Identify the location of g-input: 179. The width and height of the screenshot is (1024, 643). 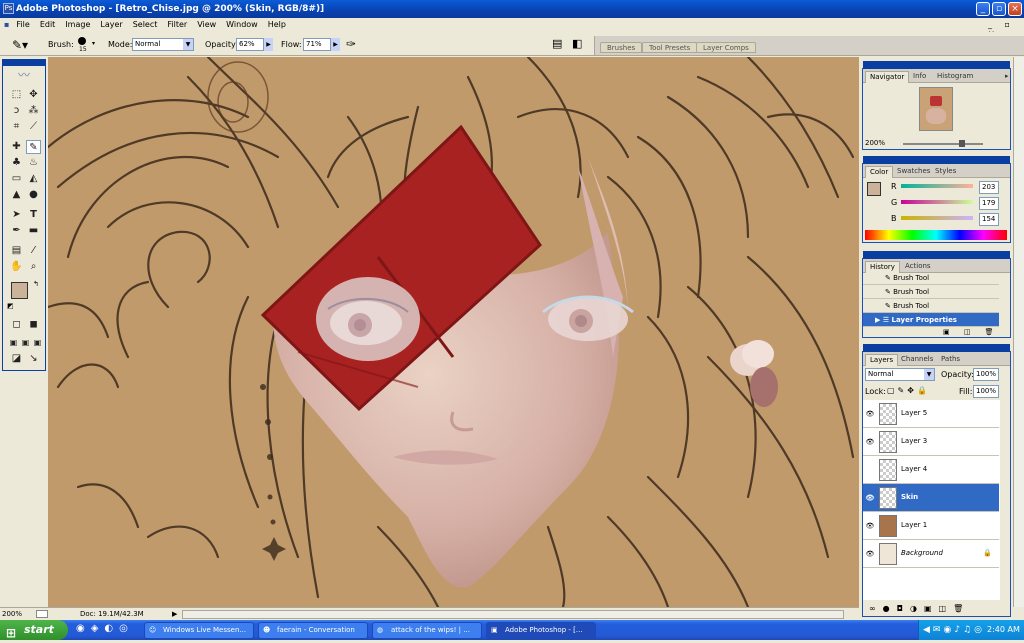
(989, 203).